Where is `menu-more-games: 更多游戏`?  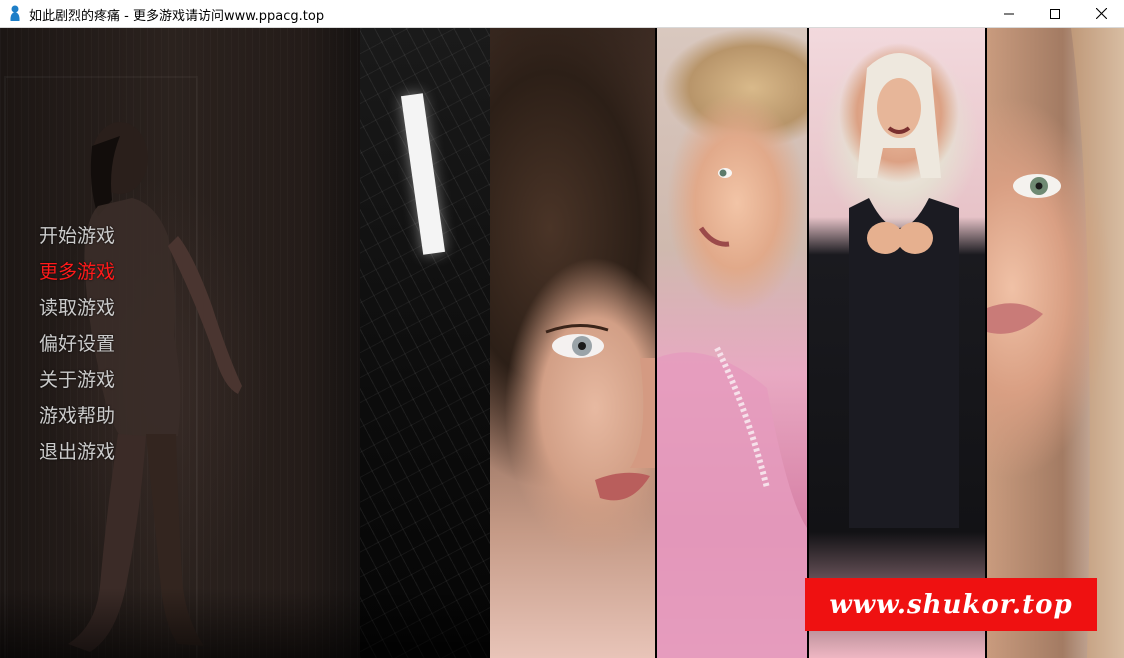 menu-more-games: 更多游戏 is located at coordinates (77, 276).